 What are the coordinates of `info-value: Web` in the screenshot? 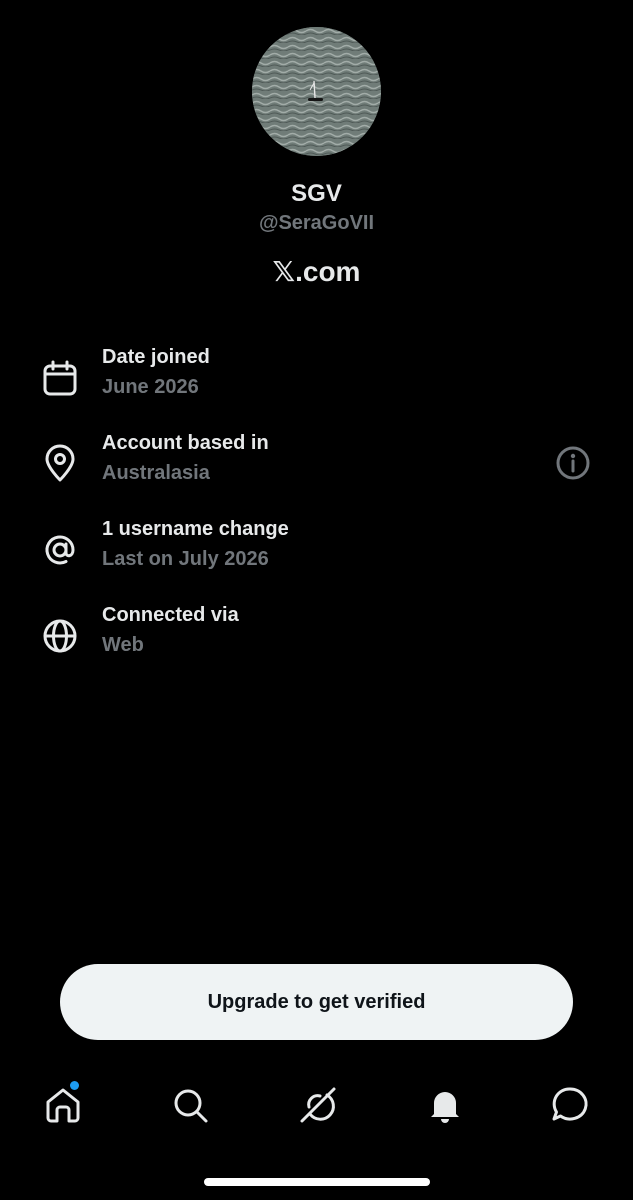 It's located at (123, 645).